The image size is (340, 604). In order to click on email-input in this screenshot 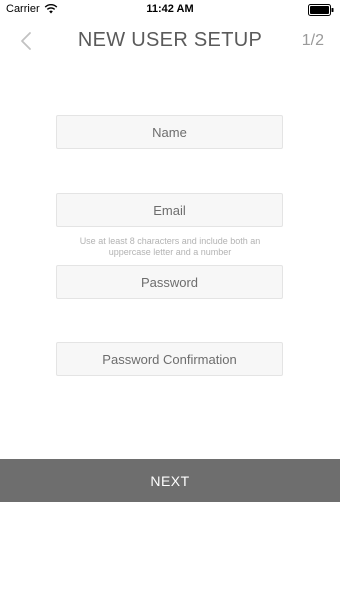, I will do `click(169, 210)`.